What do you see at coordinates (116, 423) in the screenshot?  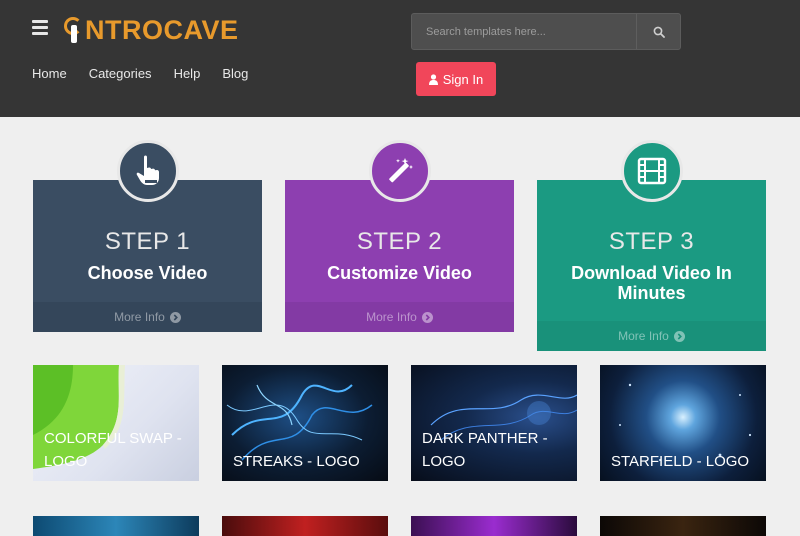 I see `template-card-colorful-swap: COLORFUL SWAP - LOGO` at bounding box center [116, 423].